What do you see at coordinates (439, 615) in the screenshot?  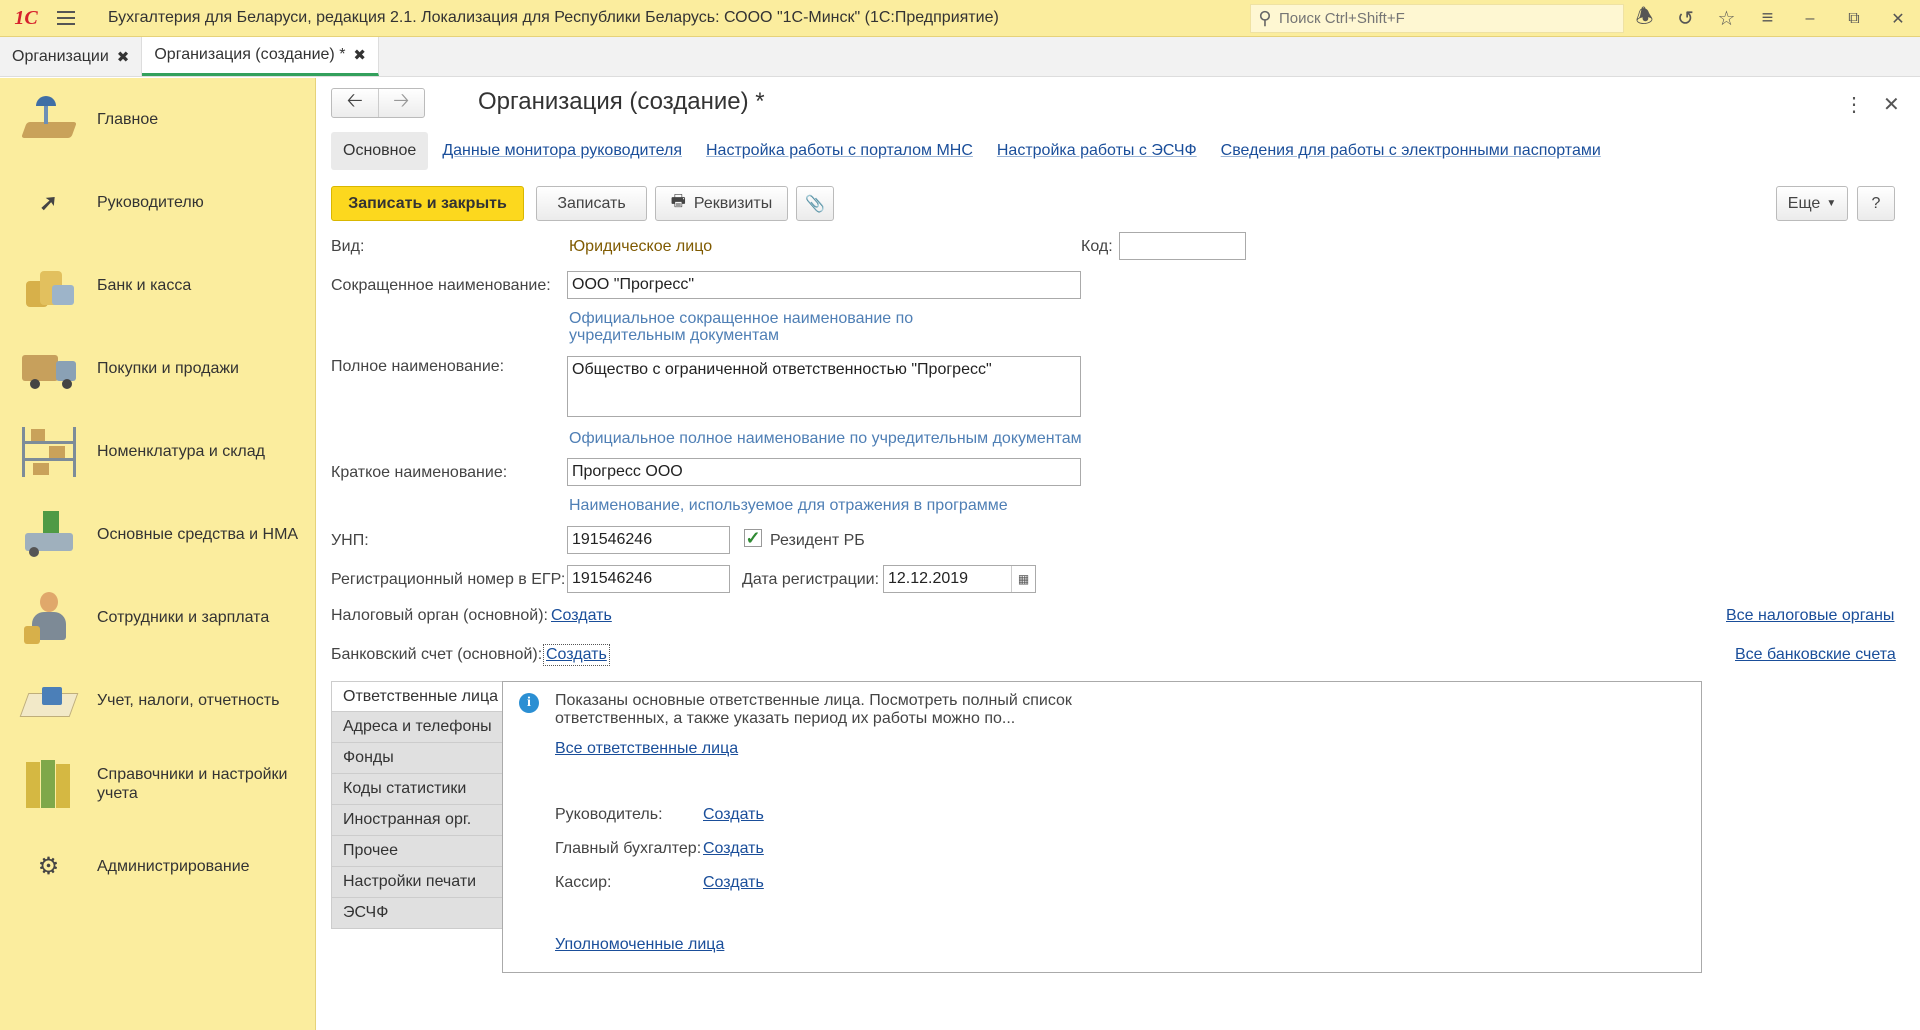 I see `tax-authority-label: Налоговый орган (основной):` at bounding box center [439, 615].